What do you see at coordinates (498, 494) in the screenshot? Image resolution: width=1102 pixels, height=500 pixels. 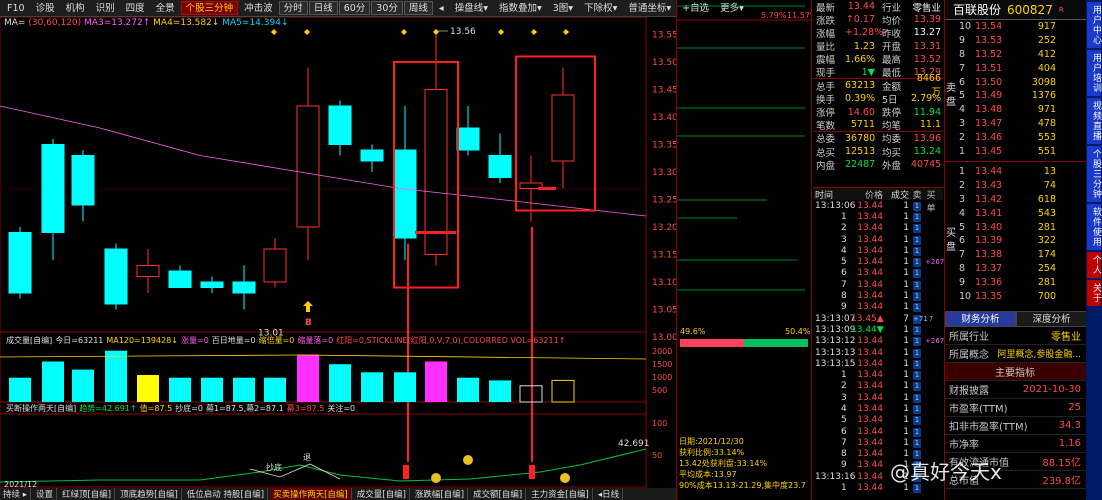 I see `indicator-tab-8: 成交额[自编]` at bounding box center [498, 494].